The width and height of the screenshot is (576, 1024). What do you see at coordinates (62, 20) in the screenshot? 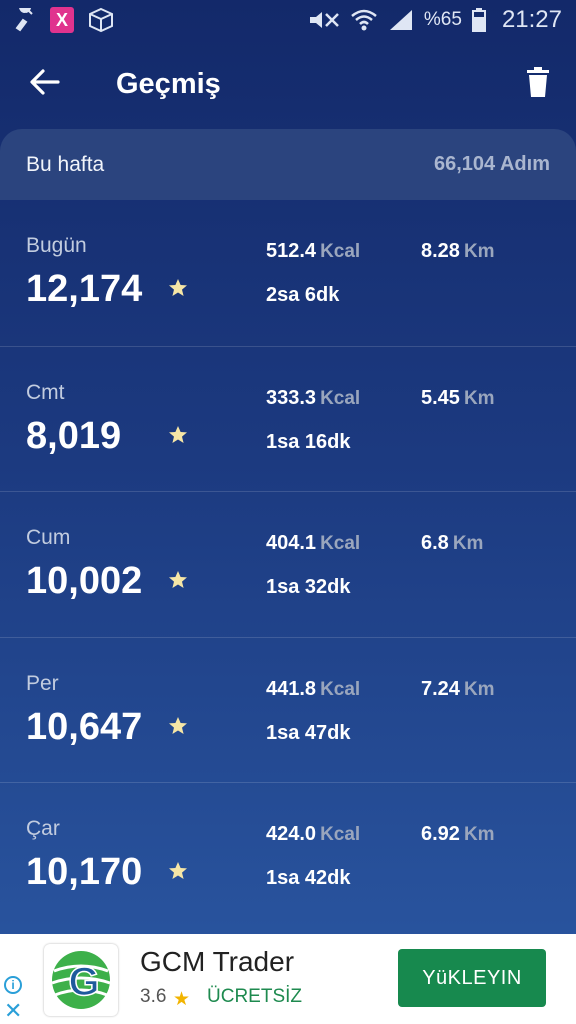
I see `x-app-icon: X` at bounding box center [62, 20].